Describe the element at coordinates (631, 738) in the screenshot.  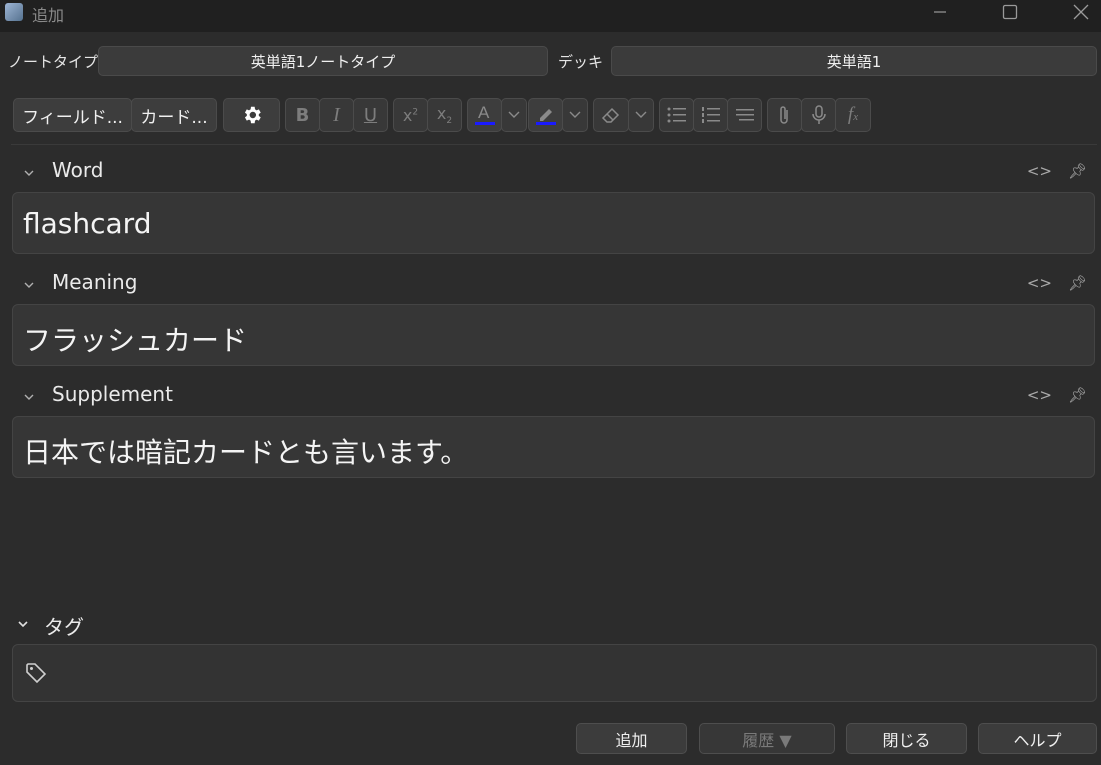
I see `add-button: 追加` at that location.